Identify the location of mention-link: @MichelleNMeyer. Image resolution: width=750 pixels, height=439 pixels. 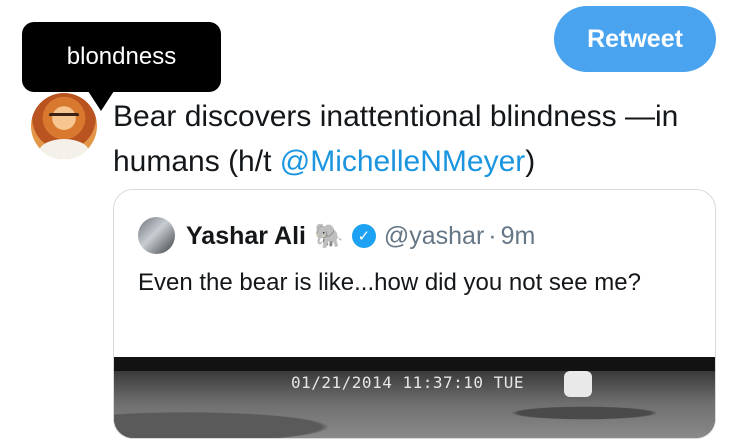
(403, 161).